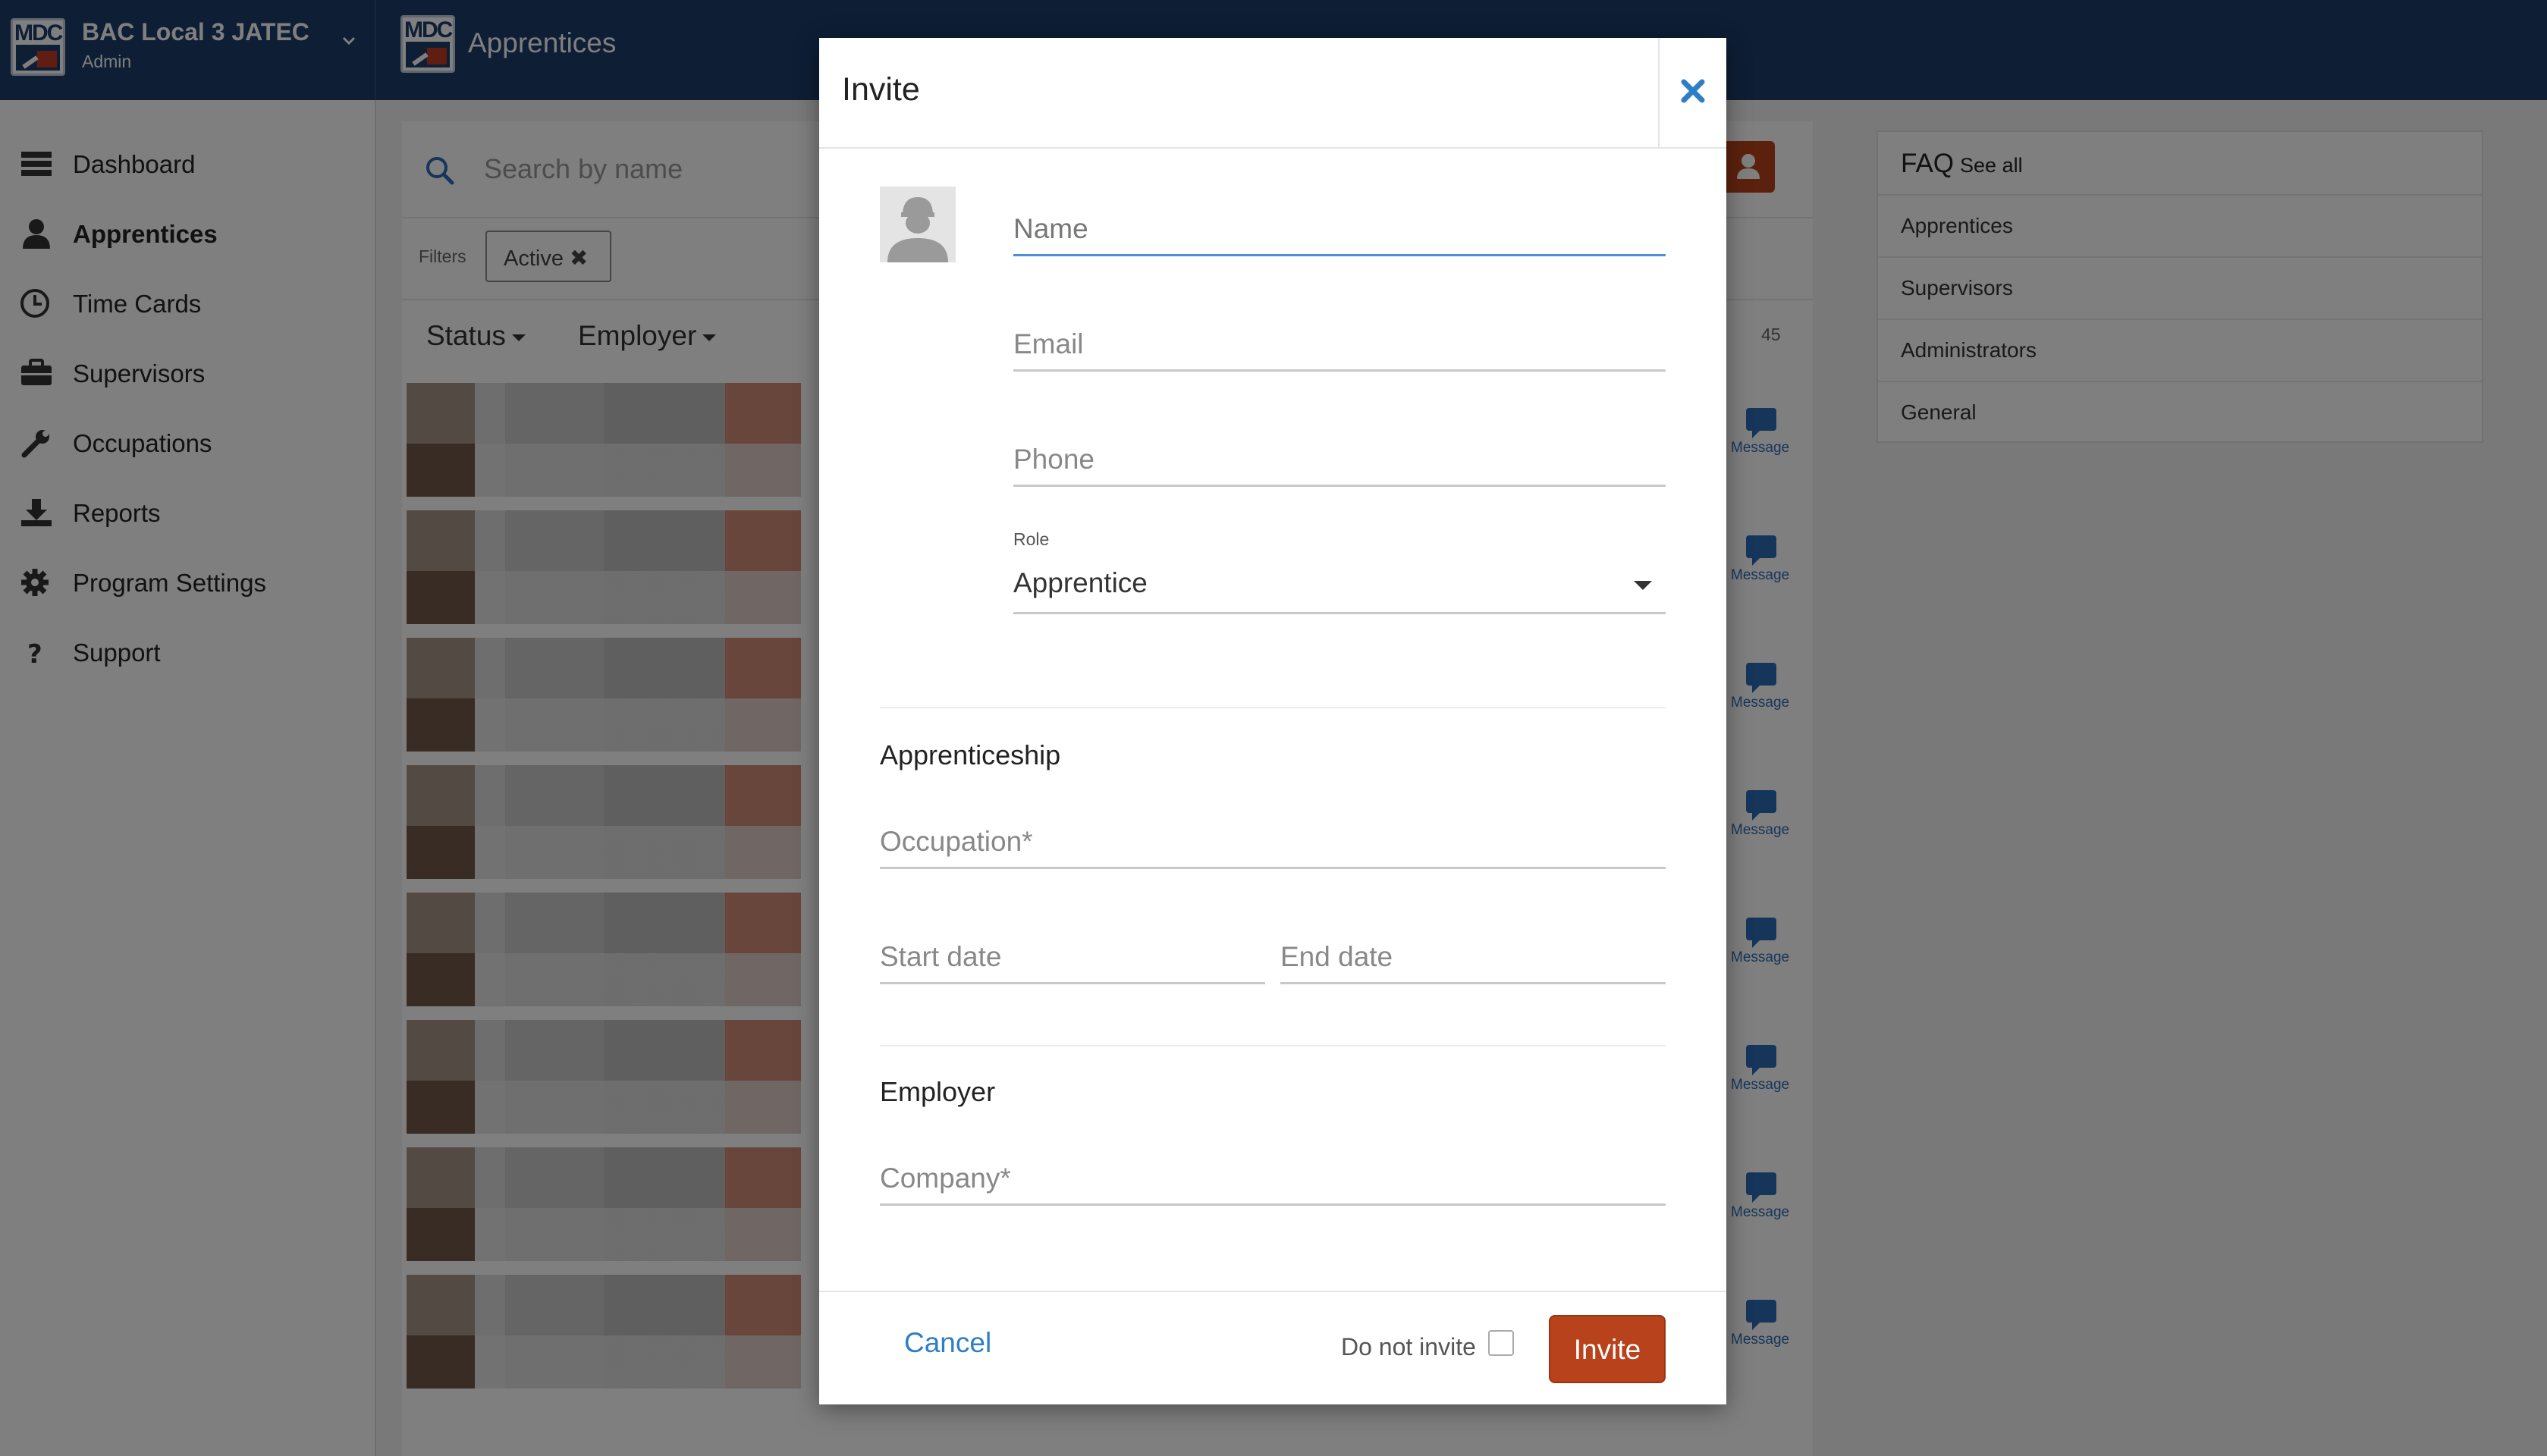  What do you see at coordinates (1339, 587) in the screenshot?
I see `role-select: Apprentice` at bounding box center [1339, 587].